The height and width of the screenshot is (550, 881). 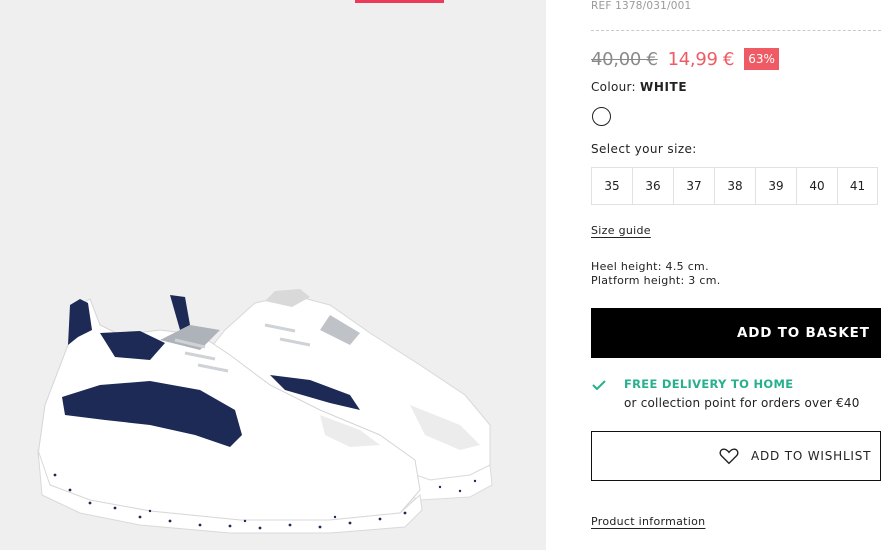 I want to click on size-option: 39, so click(x=776, y=186).